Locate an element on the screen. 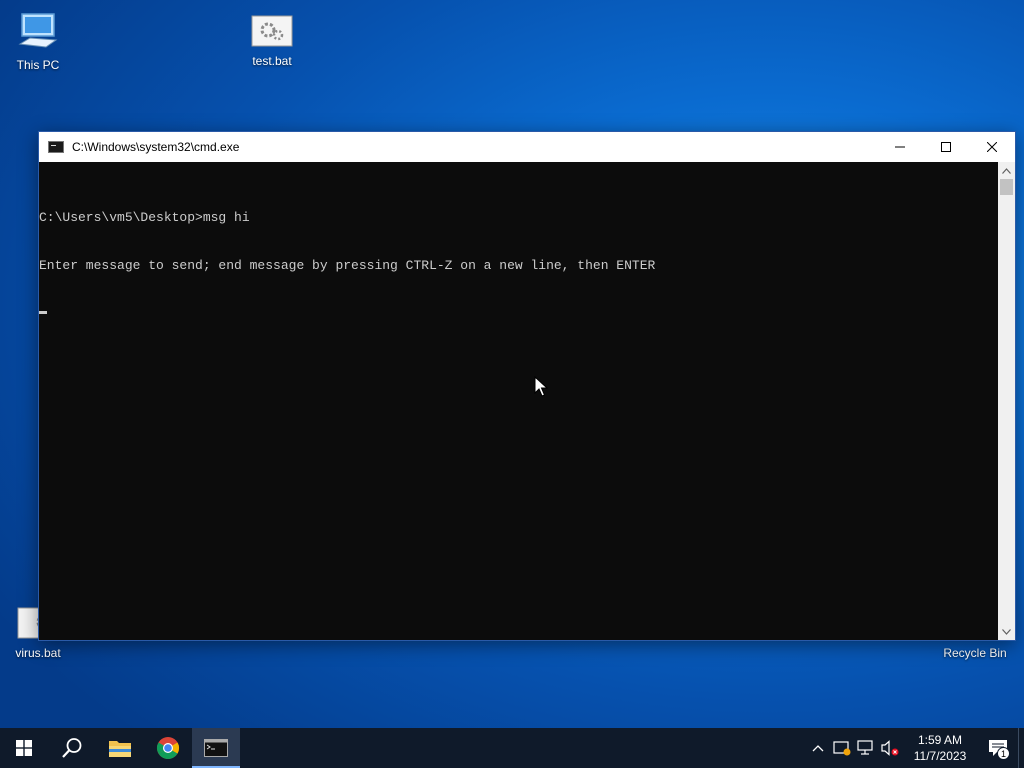 The image size is (1024, 768). start-icon is located at coordinates (24, 748).